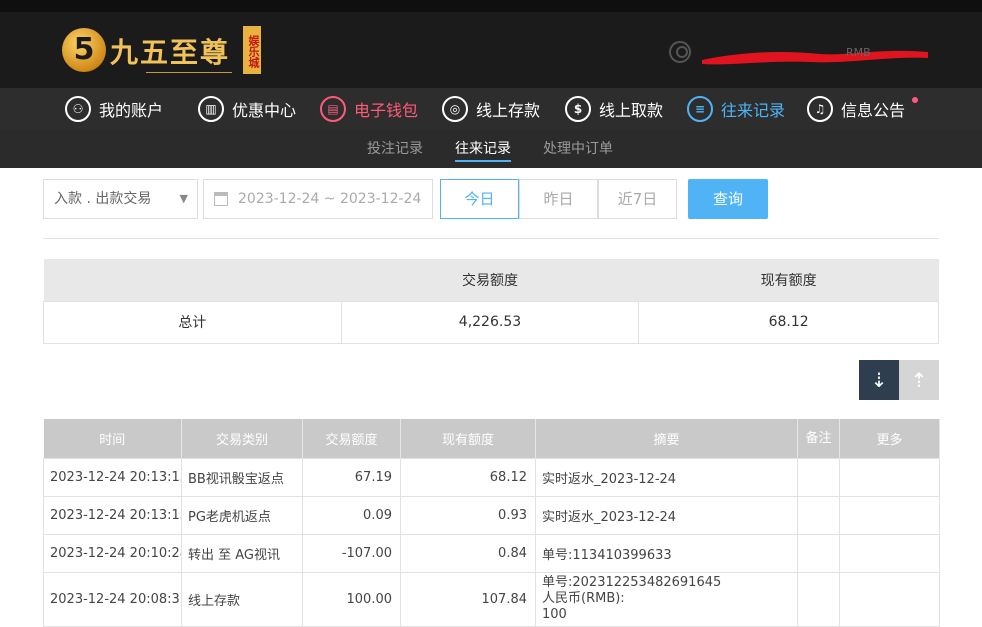  I want to click on bell-icon: ♫, so click(820, 109).